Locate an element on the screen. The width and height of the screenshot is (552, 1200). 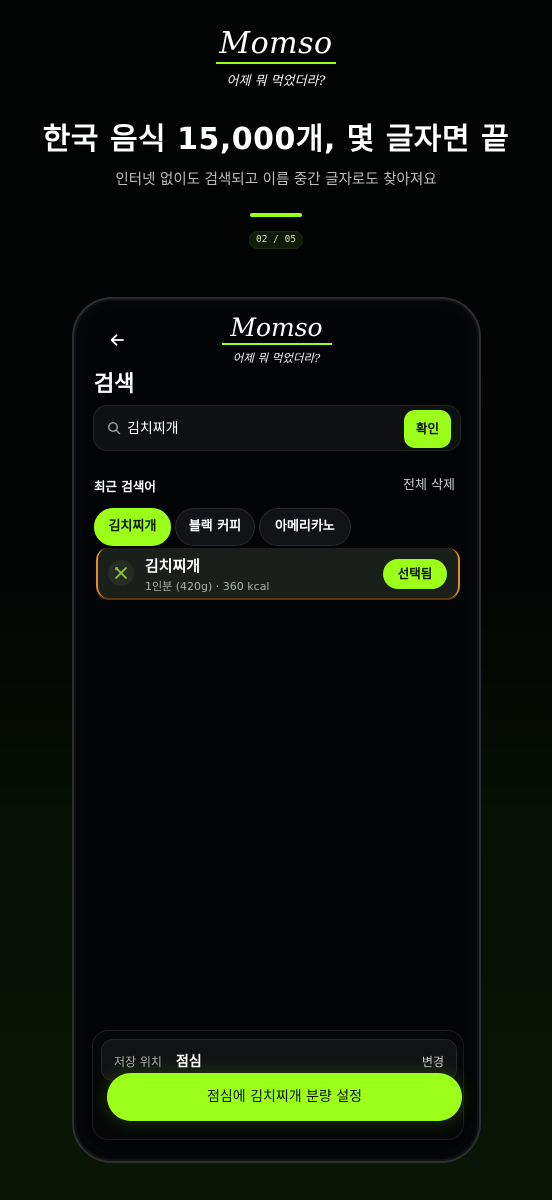
brand-logo: Momso 어제 뭐 먹었더라? is located at coordinates (276, 57).